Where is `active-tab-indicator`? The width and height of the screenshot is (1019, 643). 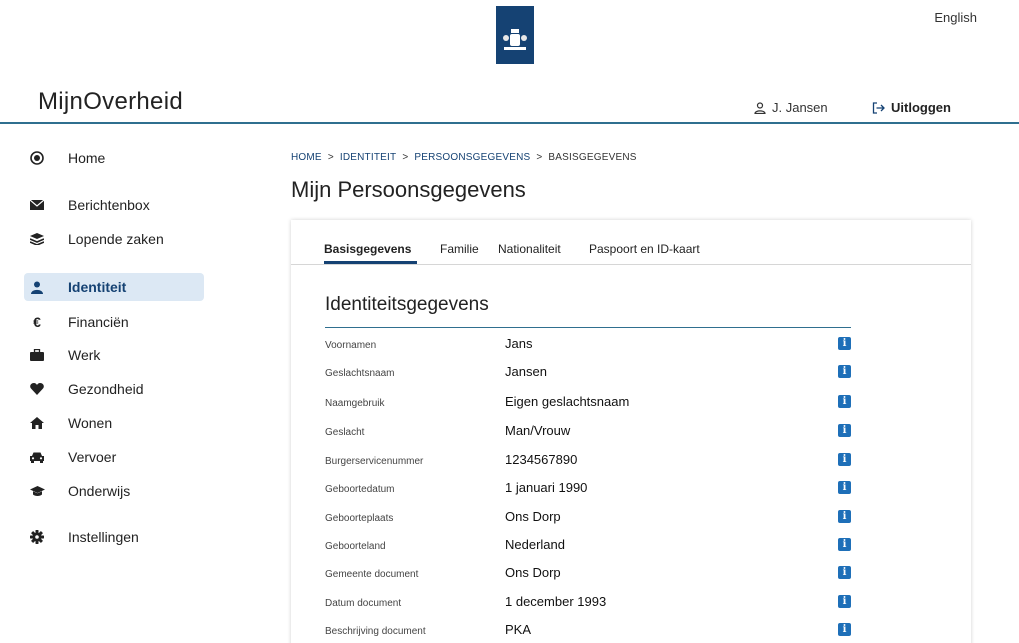 active-tab-indicator is located at coordinates (370, 262).